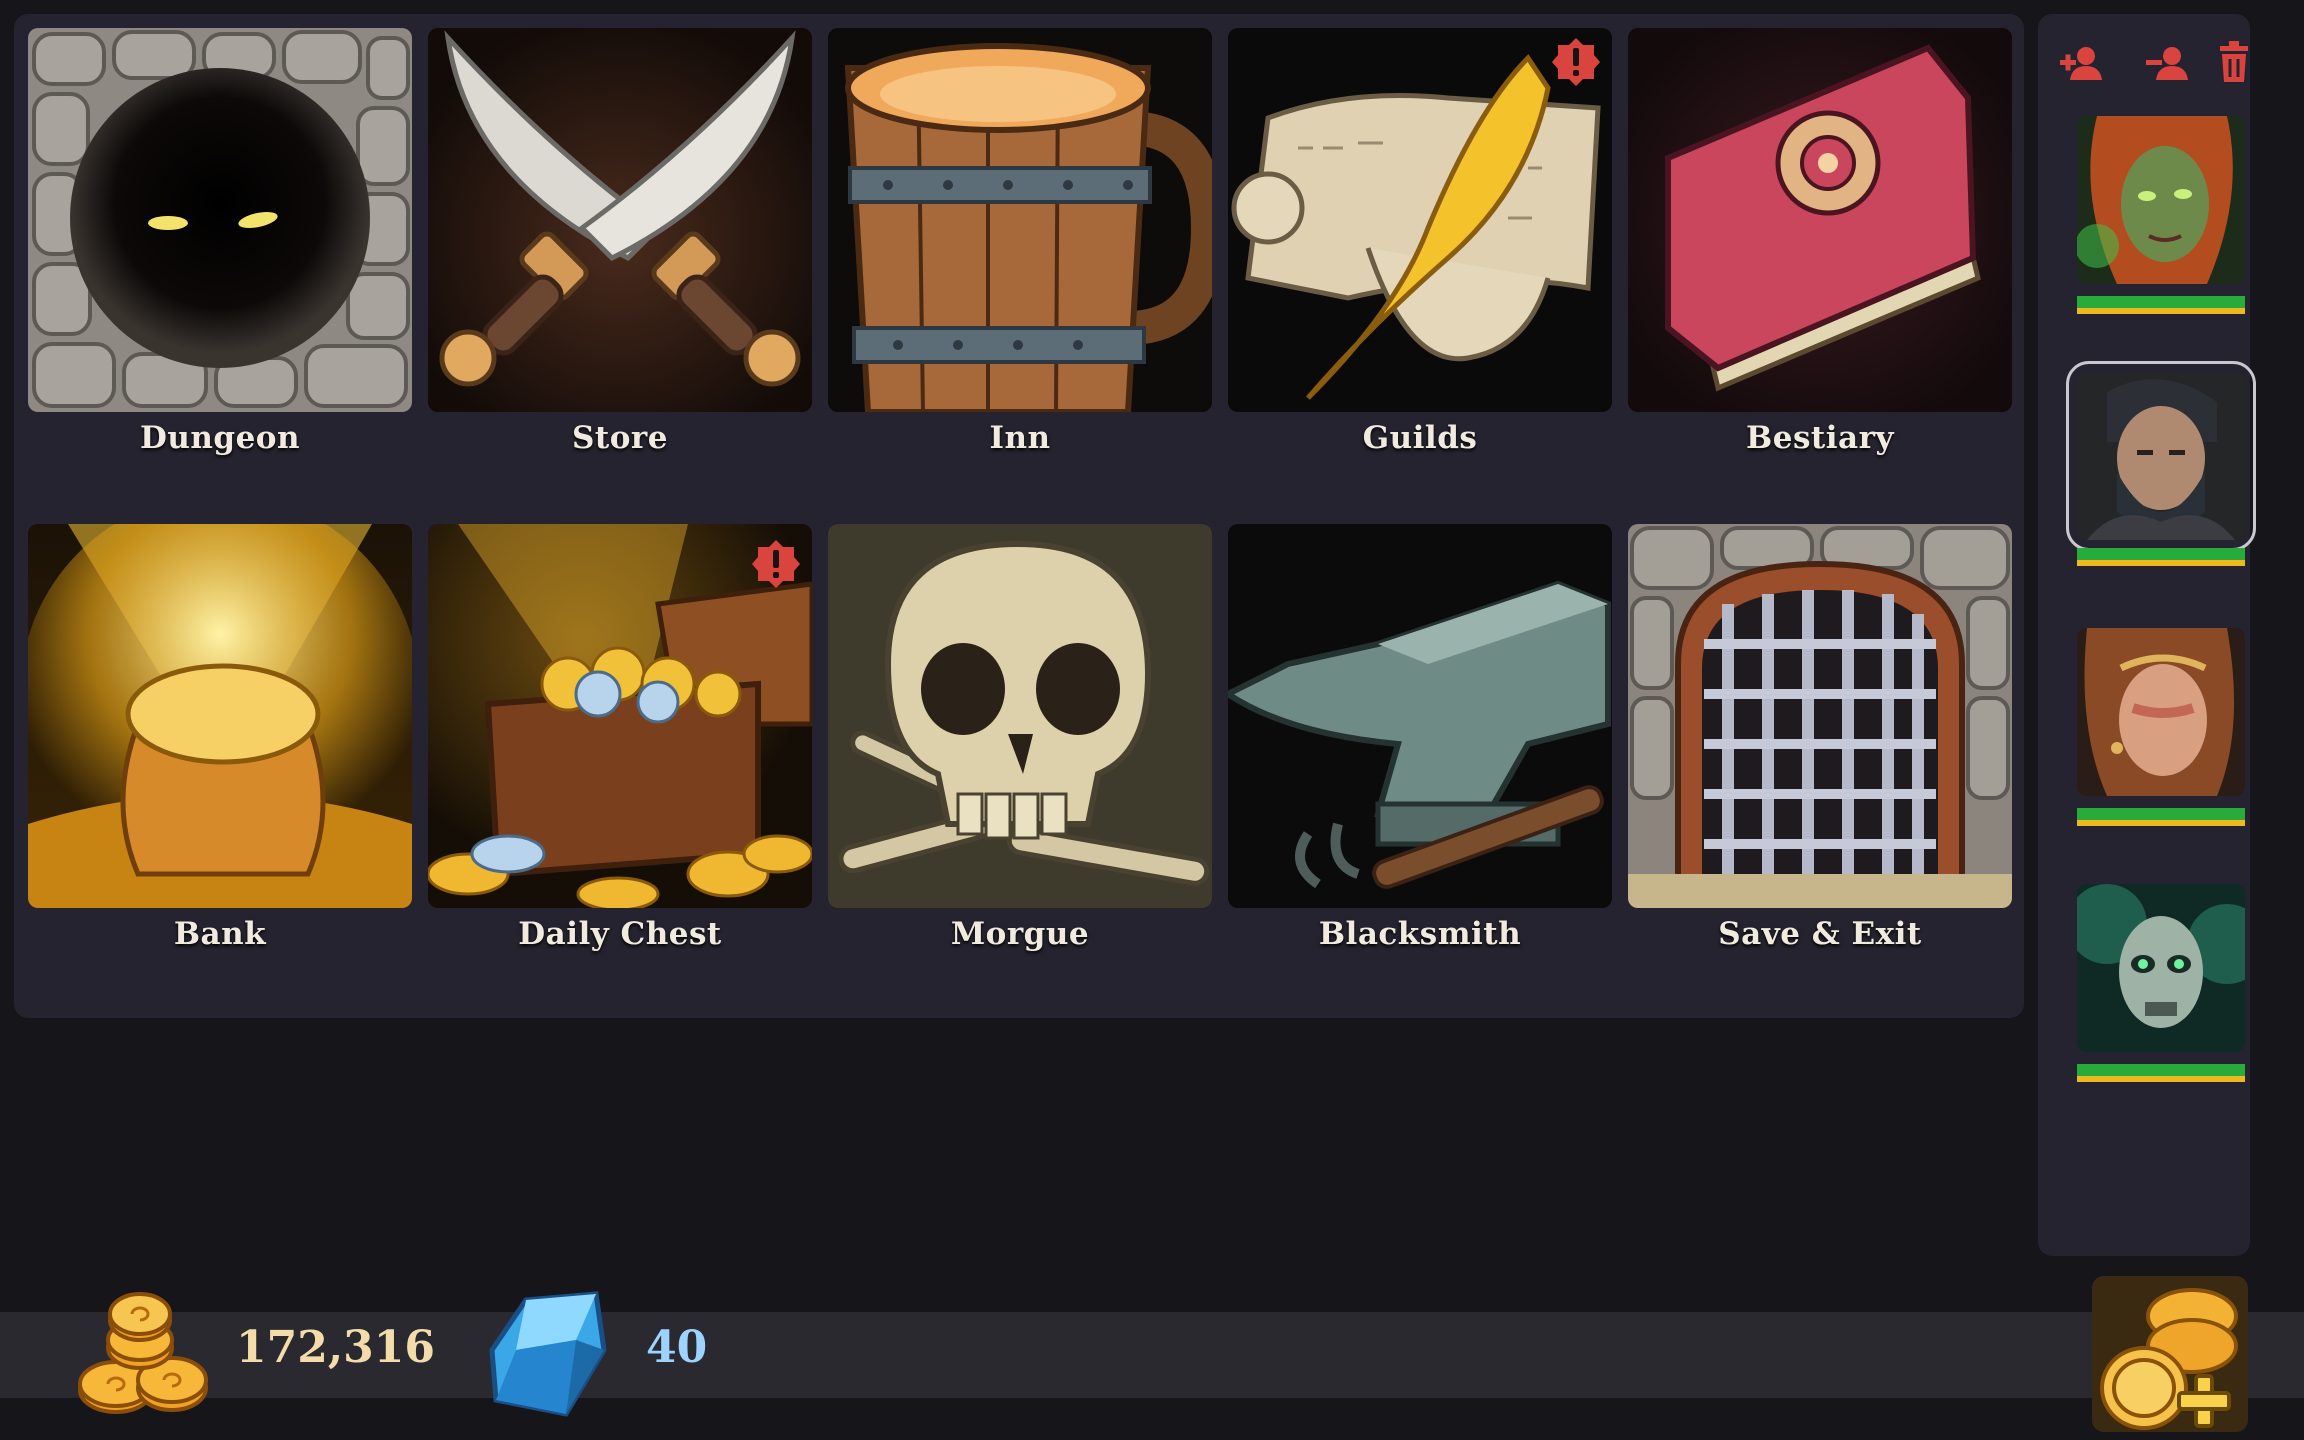 The image size is (2304, 1440). I want to click on buy-gold-button, so click(2170, 1354).